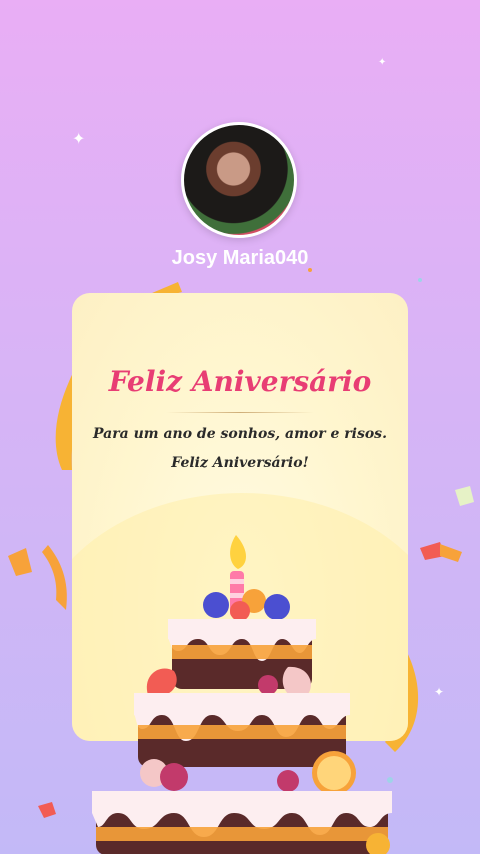  What do you see at coordinates (240, 412) in the screenshot?
I see `title-divider` at bounding box center [240, 412].